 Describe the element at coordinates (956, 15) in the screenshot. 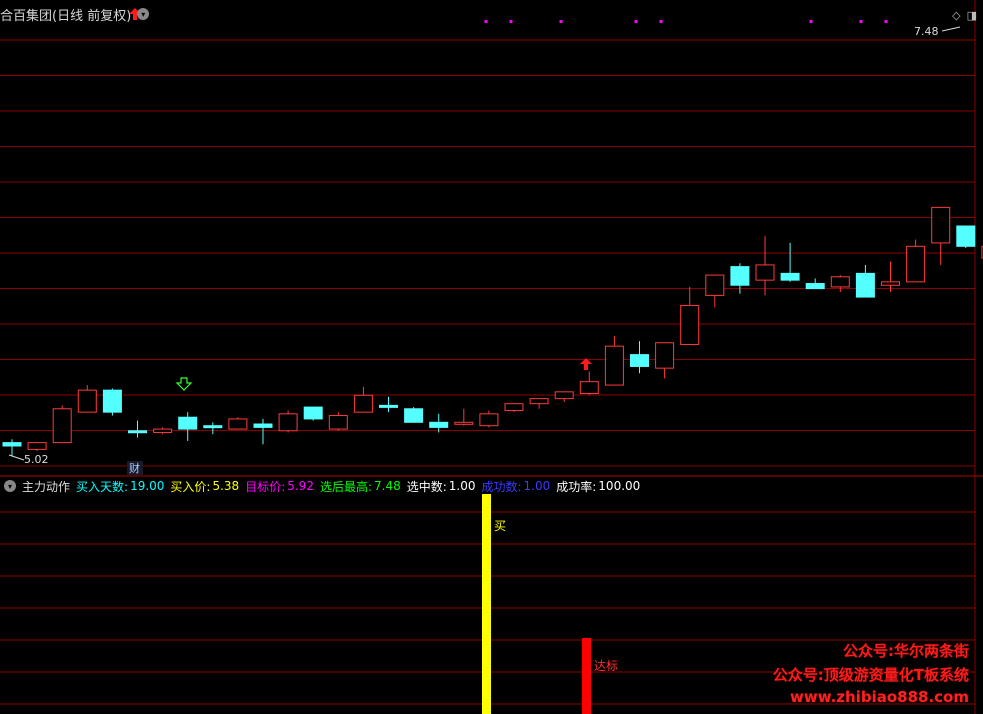

I see `diamond-icon: ◇` at that location.